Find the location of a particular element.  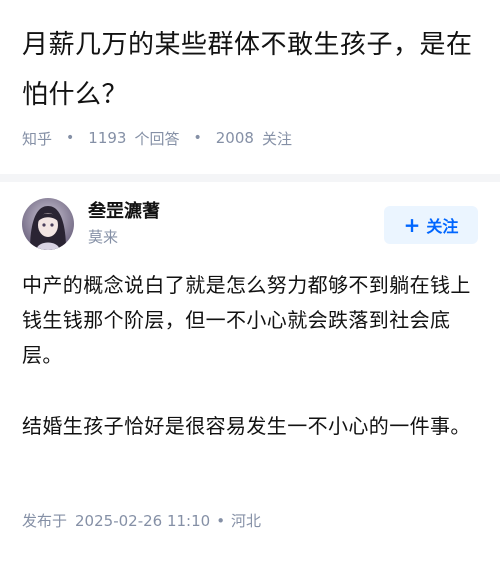

avatar is located at coordinates (48, 224).